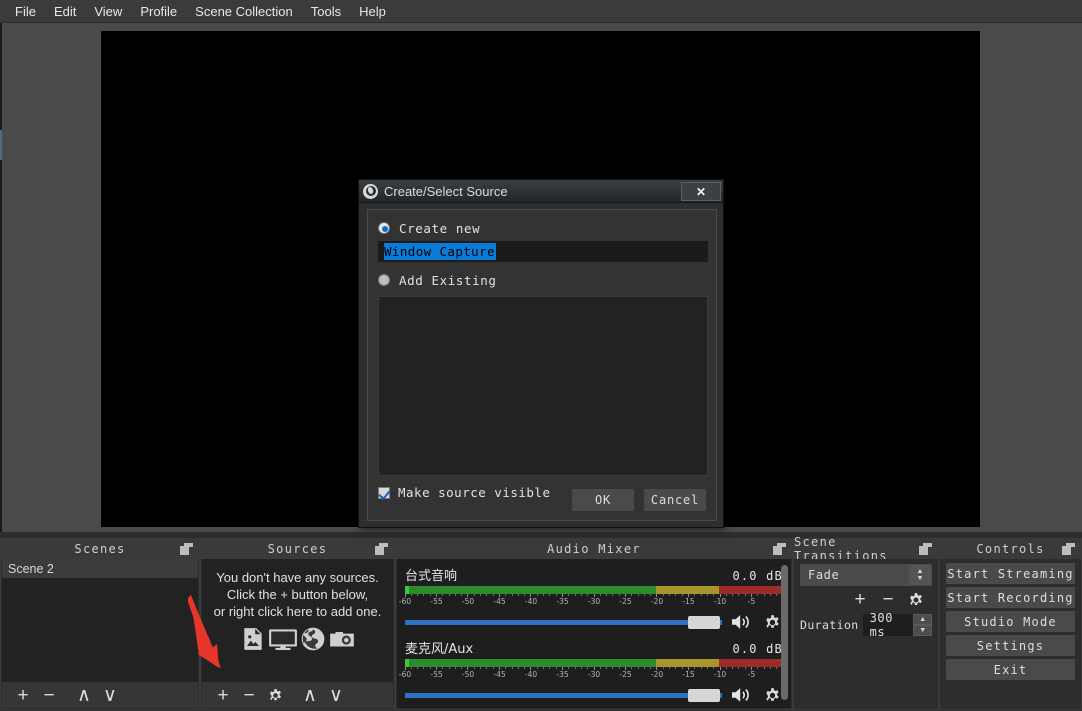  I want to click on menu-item-view: View, so click(108, 11).